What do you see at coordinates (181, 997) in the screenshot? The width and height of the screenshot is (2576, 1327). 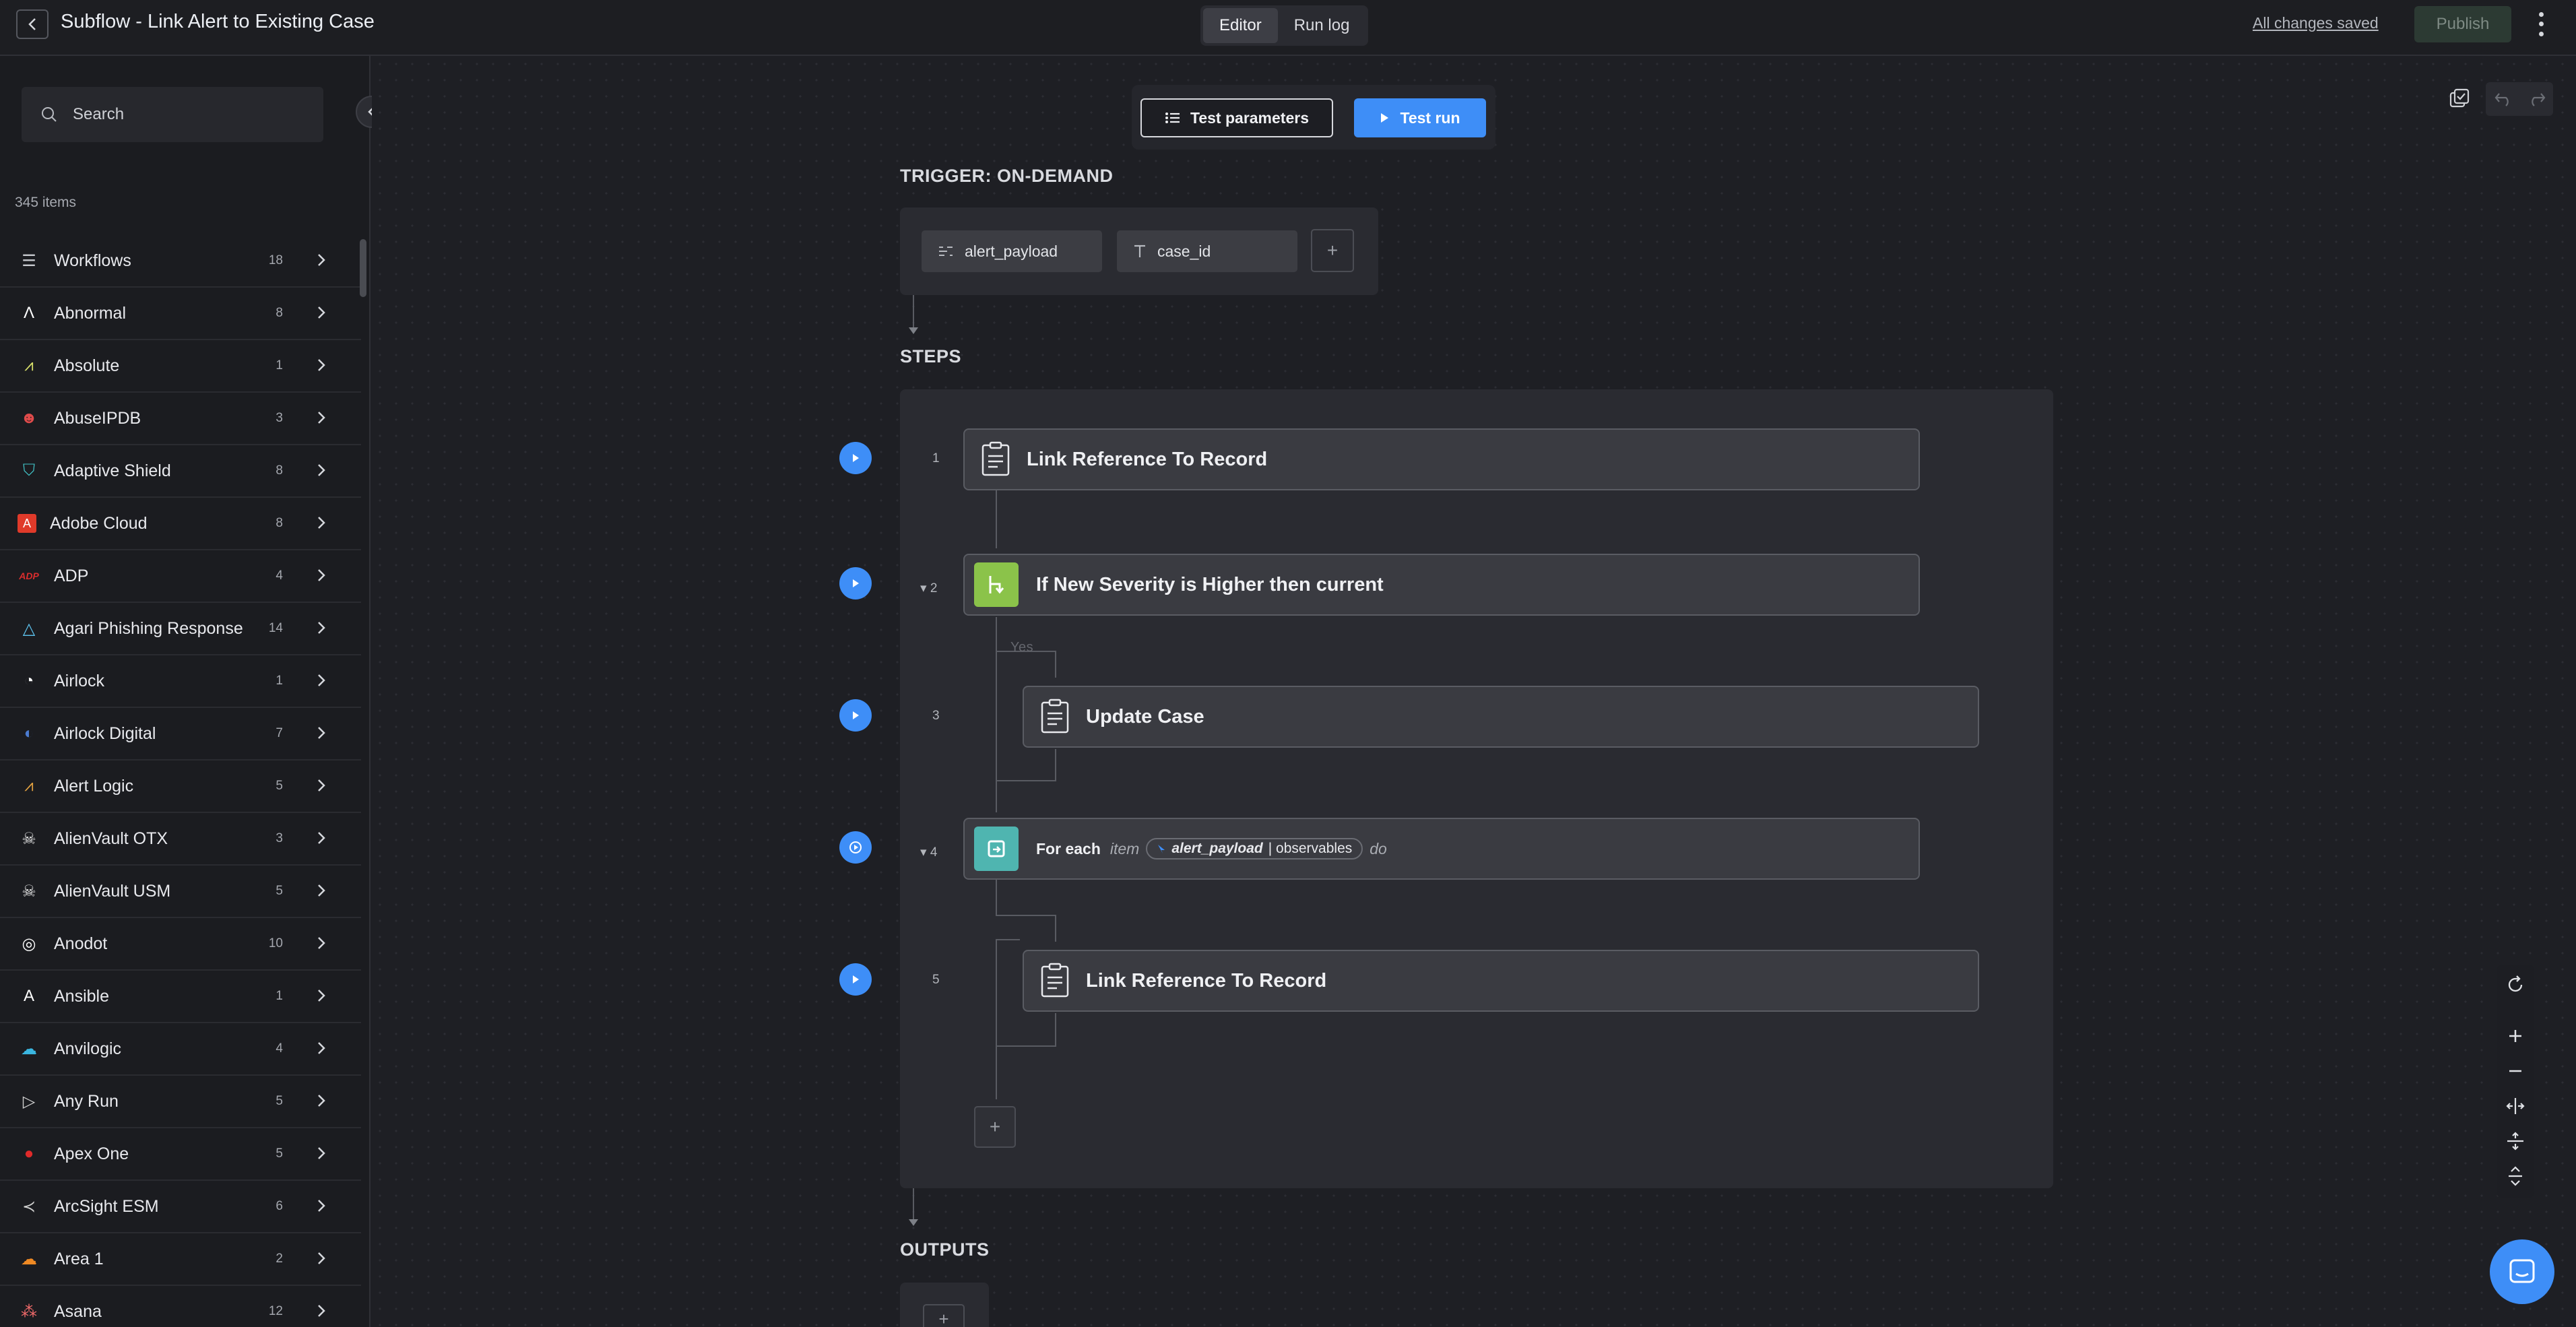 I see `sidebar-item-ansible: A Ansible 1` at bounding box center [181, 997].